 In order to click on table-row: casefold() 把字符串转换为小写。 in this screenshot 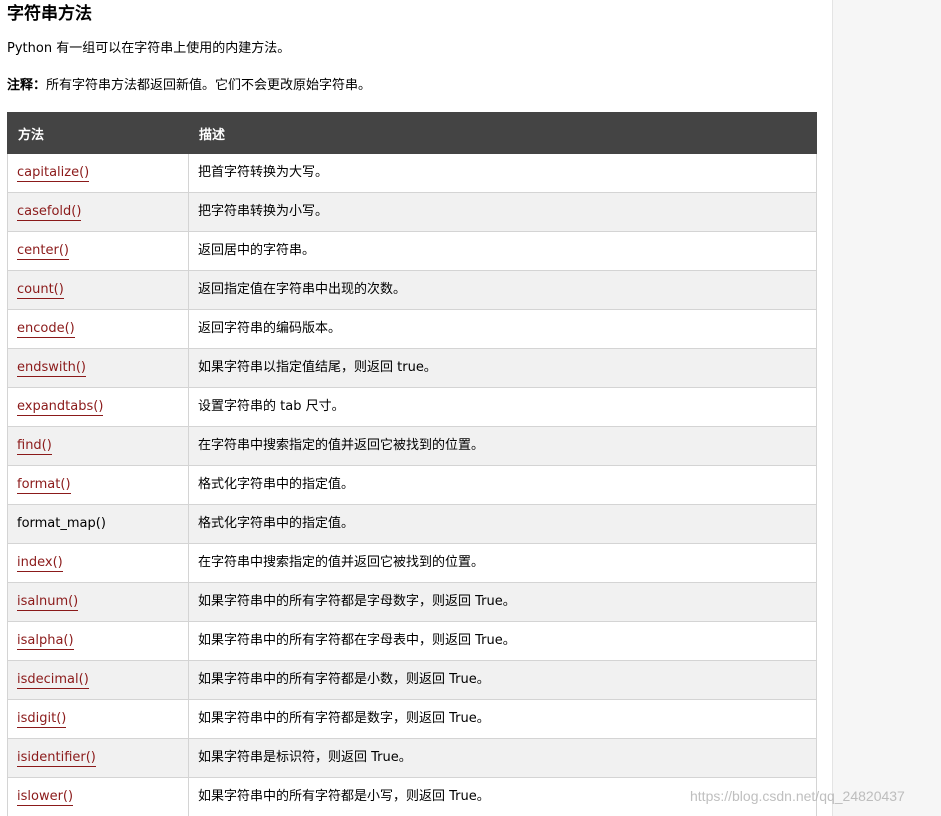, I will do `click(412, 212)`.